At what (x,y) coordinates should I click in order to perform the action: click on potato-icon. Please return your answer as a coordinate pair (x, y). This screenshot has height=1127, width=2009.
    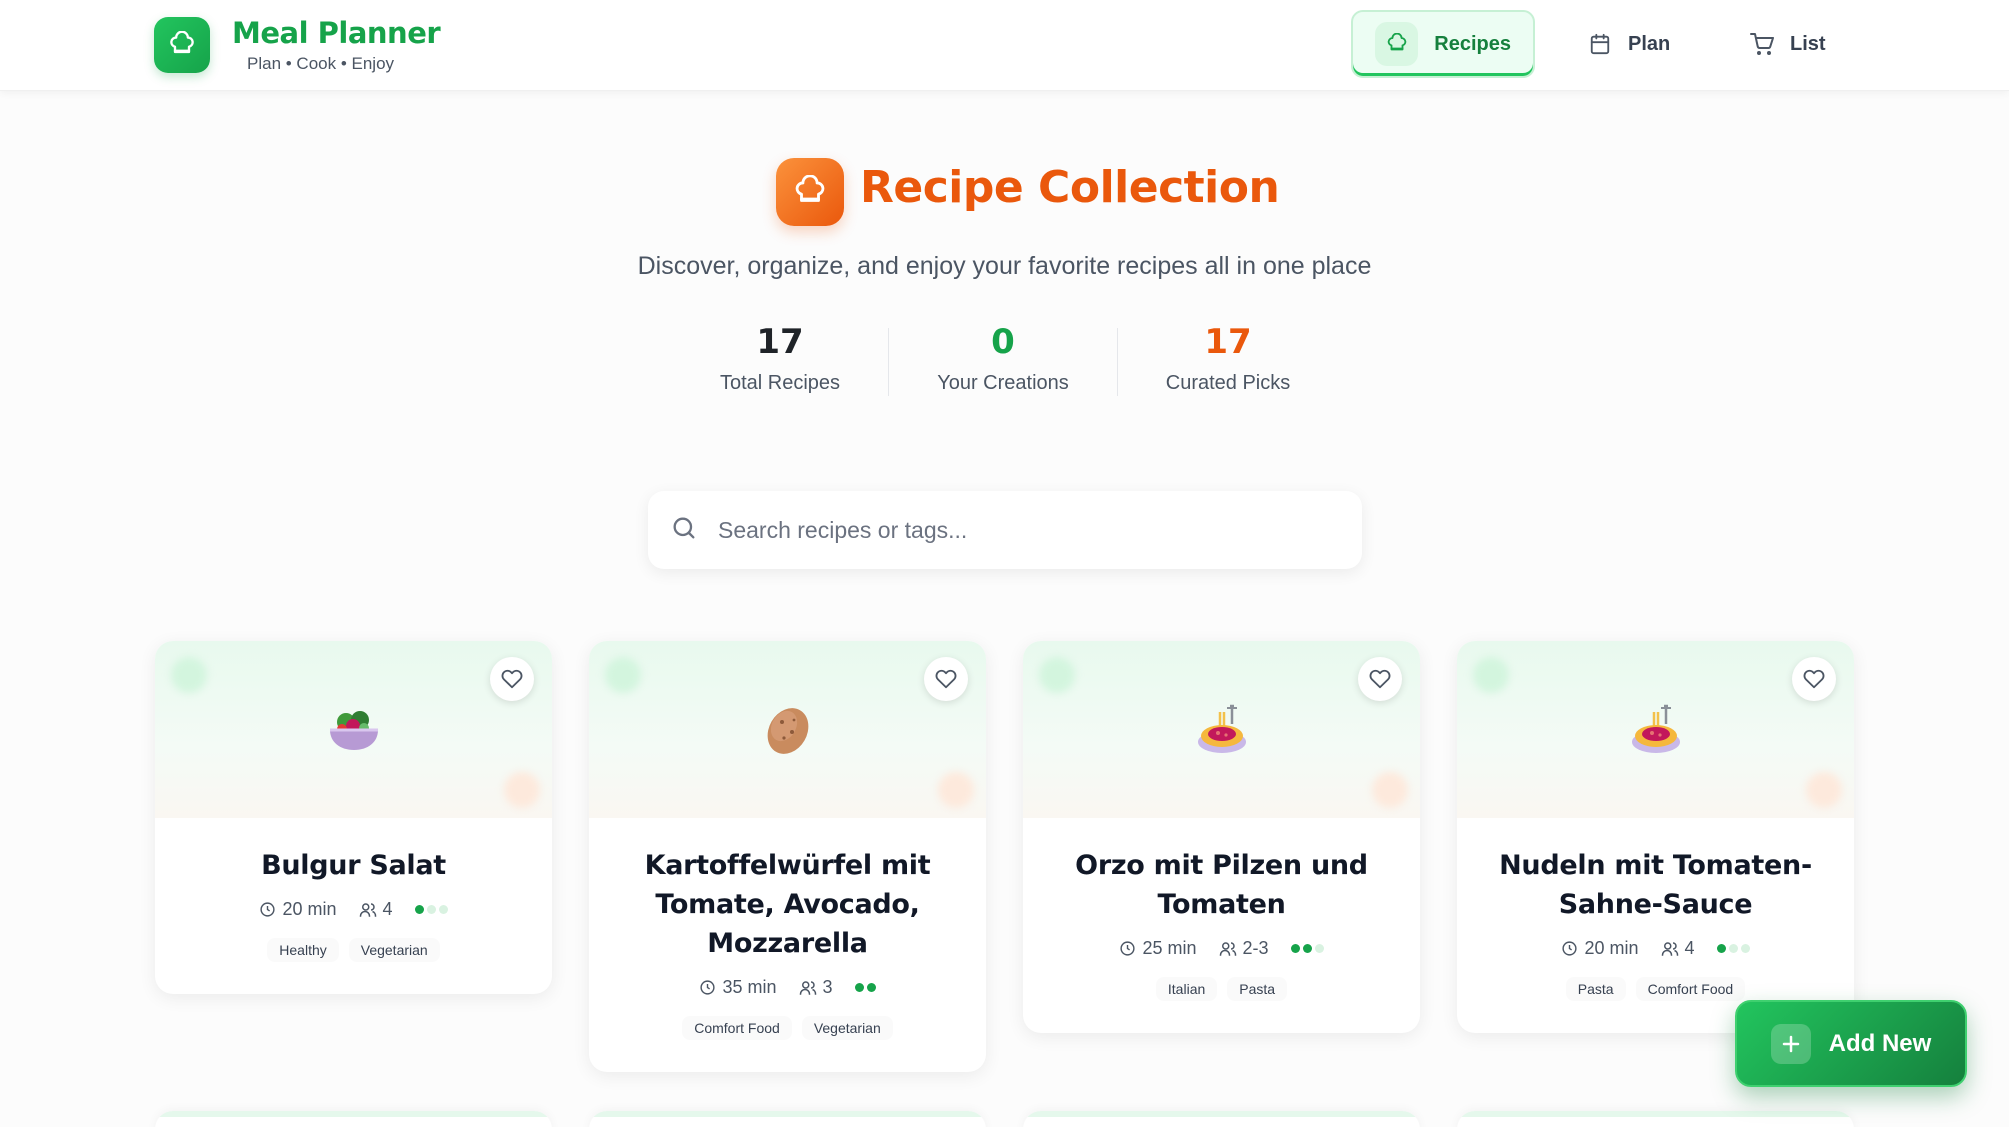
    Looking at the image, I should click on (787, 730).